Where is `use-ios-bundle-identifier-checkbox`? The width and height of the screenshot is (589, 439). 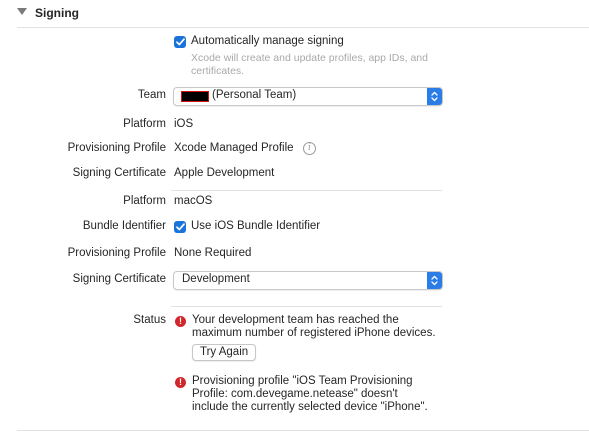 use-ios-bundle-identifier-checkbox is located at coordinates (180, 227).